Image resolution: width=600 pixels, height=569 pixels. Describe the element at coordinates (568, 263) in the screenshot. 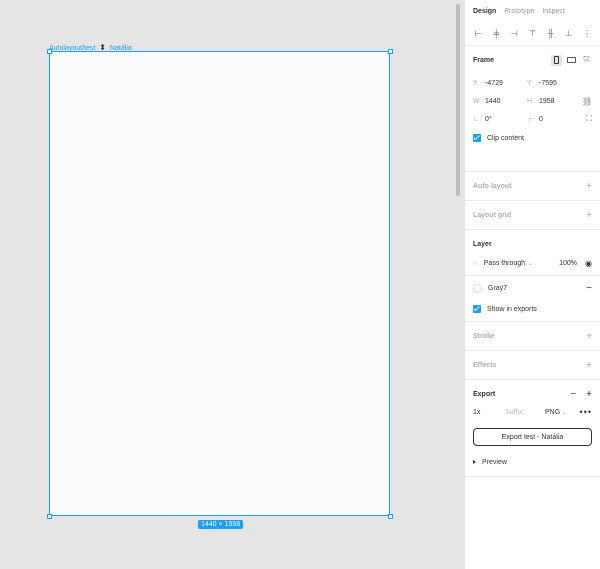

I see `opacity-field: 100%` at that location.